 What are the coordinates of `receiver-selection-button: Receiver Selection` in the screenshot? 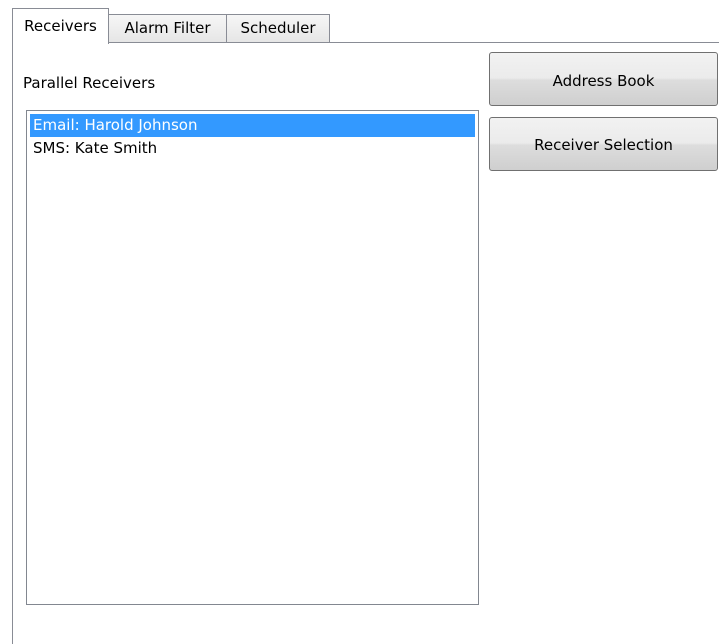 It's located at (603, 144).